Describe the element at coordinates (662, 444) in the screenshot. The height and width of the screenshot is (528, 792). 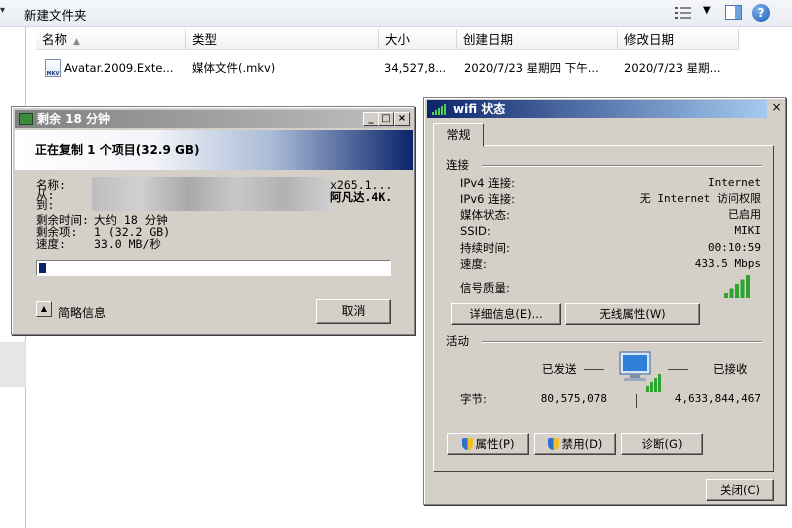
I see `diagnose-button: 诊断(G)` at that location.